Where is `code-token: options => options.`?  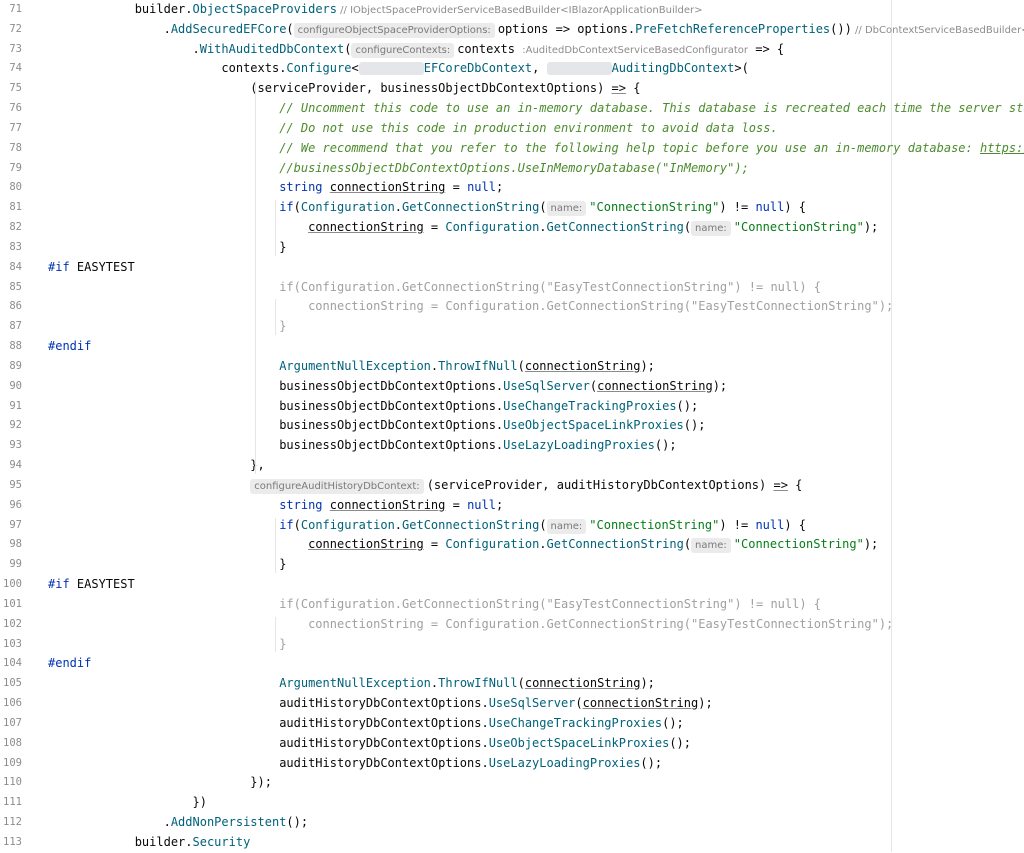
code-token: options => options. is located at coordinates (566, 28).